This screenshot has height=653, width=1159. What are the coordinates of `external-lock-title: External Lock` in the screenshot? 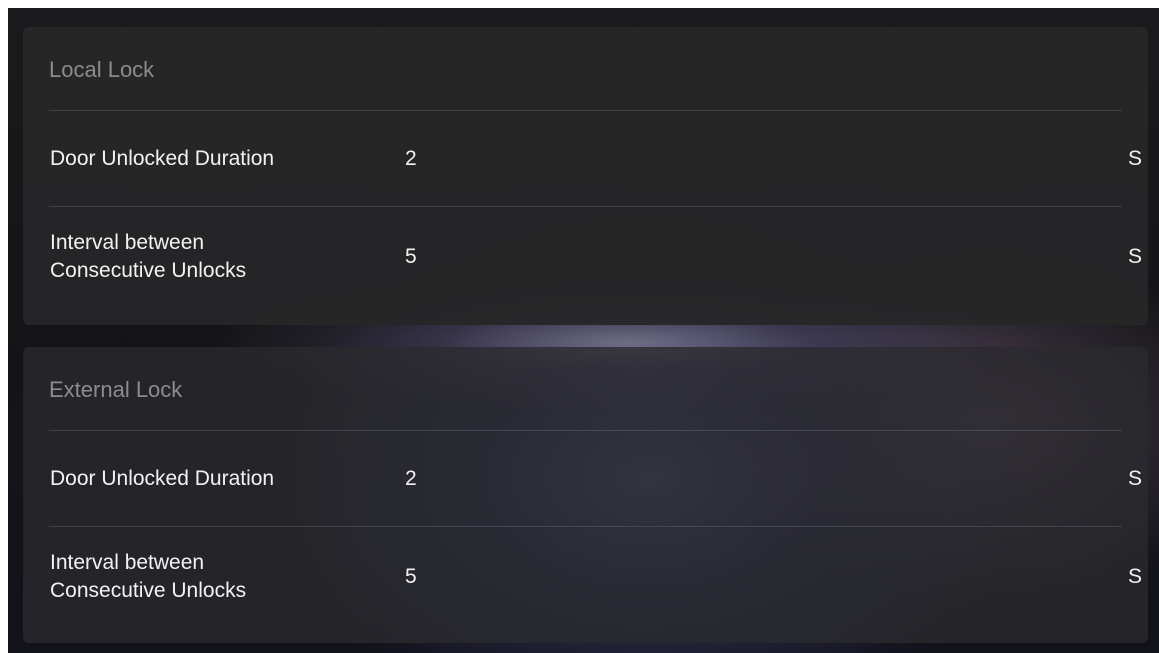 It's located at (116, 389).